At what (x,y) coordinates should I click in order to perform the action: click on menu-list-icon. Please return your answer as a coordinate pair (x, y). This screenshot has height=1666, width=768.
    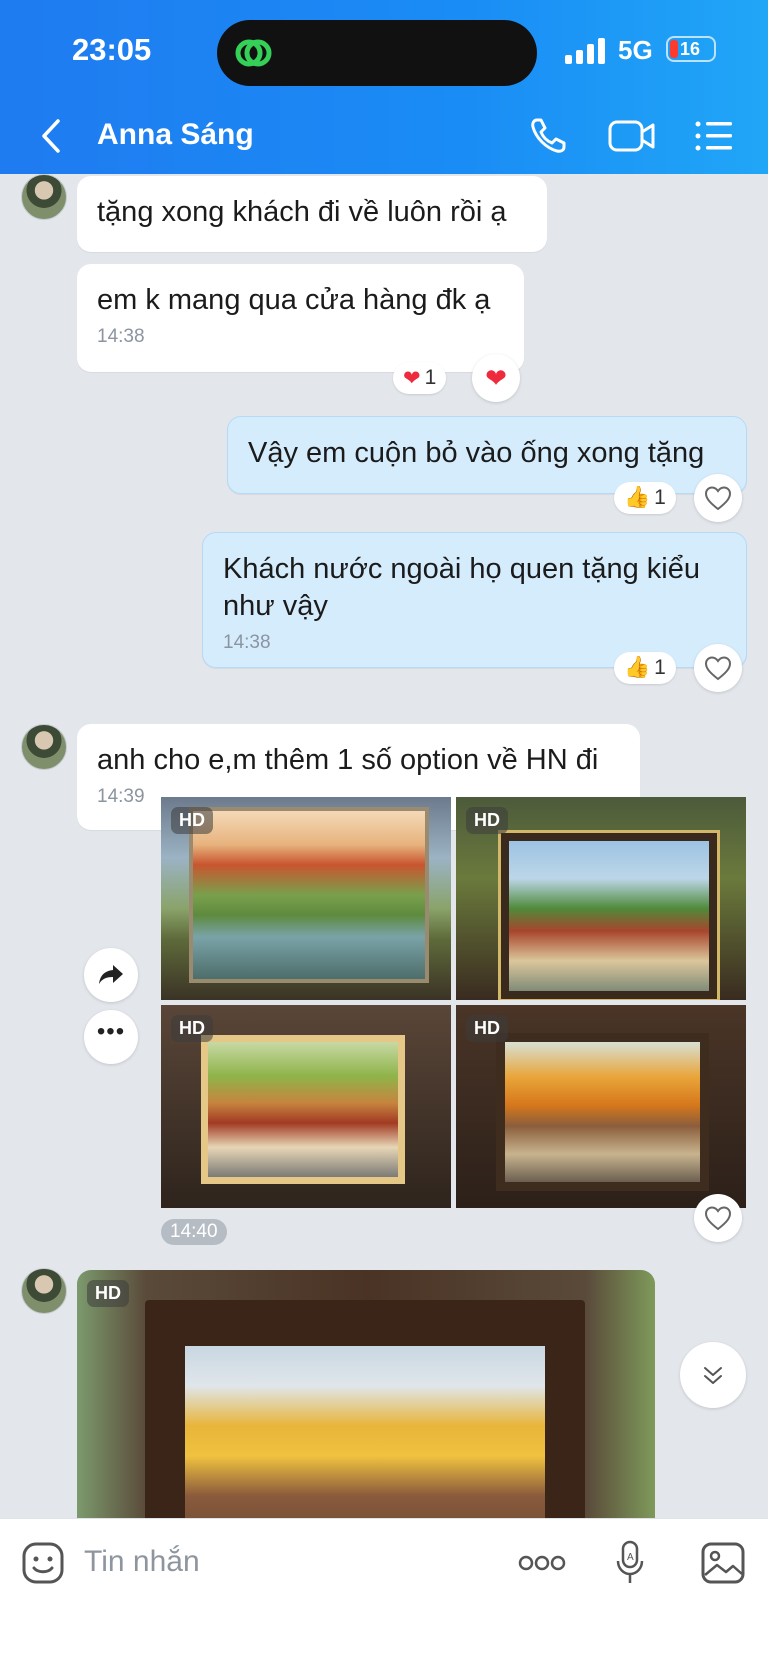
    Looking at the image, I should click on (714, 136).